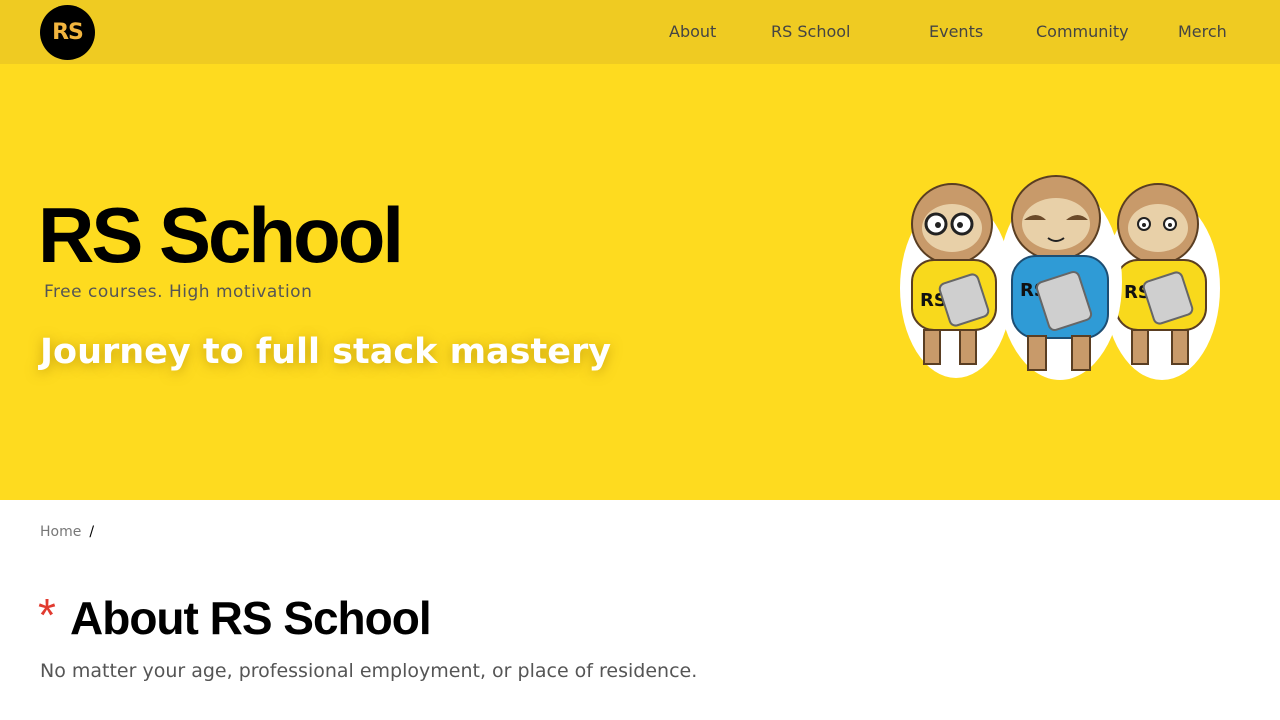  I want to click on section-title: About RS School, so click(251, 618).